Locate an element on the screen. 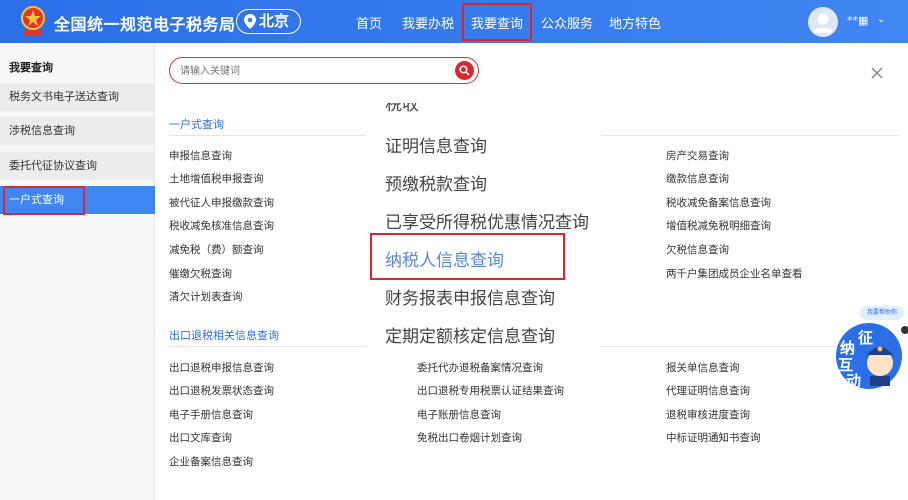 The image size is (908, 500). query-link: 税收减免备案信息查询 is located at coordinates (718, 202).